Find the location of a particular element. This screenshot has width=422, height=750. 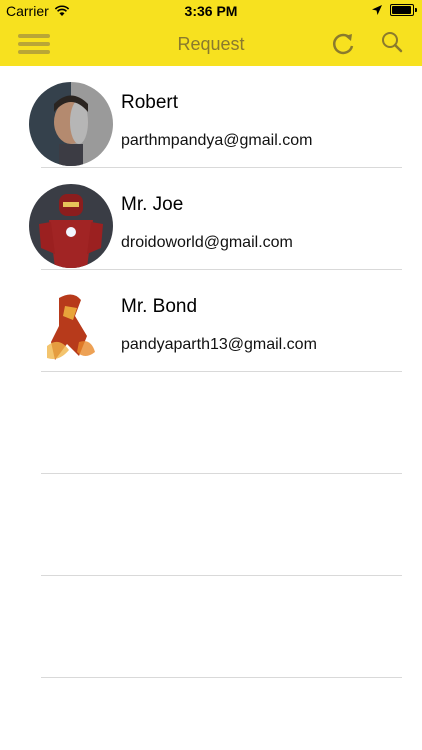

refresh-icon is located at coordinates (343, 44).